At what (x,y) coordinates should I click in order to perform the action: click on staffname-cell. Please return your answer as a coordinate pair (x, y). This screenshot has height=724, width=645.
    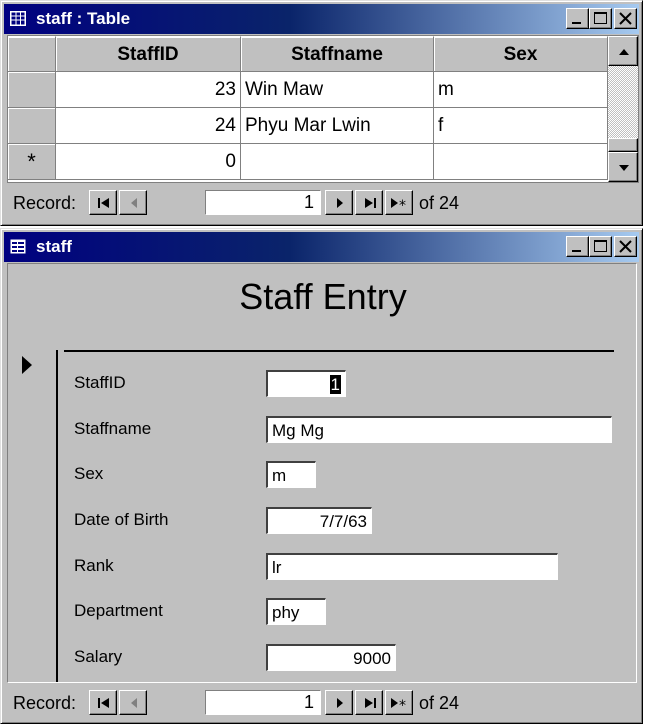
    Looking at the image, I should click on (337, 162).